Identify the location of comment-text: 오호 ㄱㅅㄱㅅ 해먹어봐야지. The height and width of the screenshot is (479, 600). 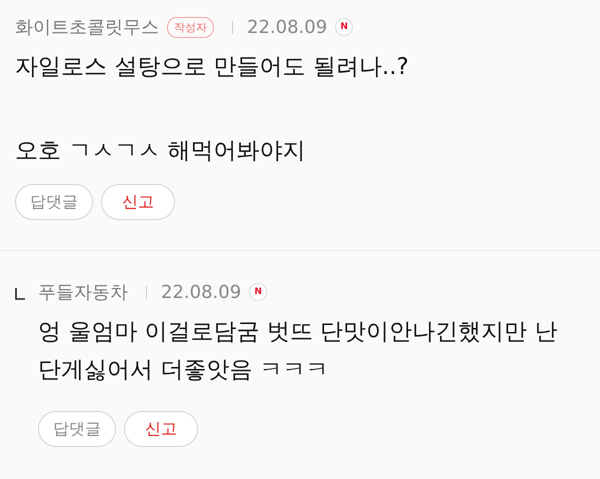
(161, 151).